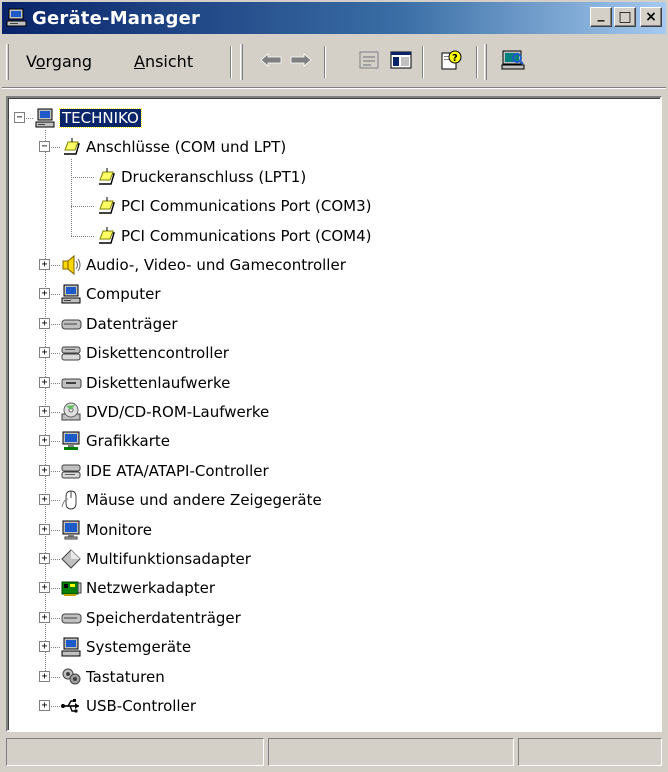 Image resolution: width=668 pixels, height=772 pixels. Describe the element at coordinates (178, 412) in the screenshot. I see `tree-item-label: DVD/CD-ROM-Laufwerke` at that location.